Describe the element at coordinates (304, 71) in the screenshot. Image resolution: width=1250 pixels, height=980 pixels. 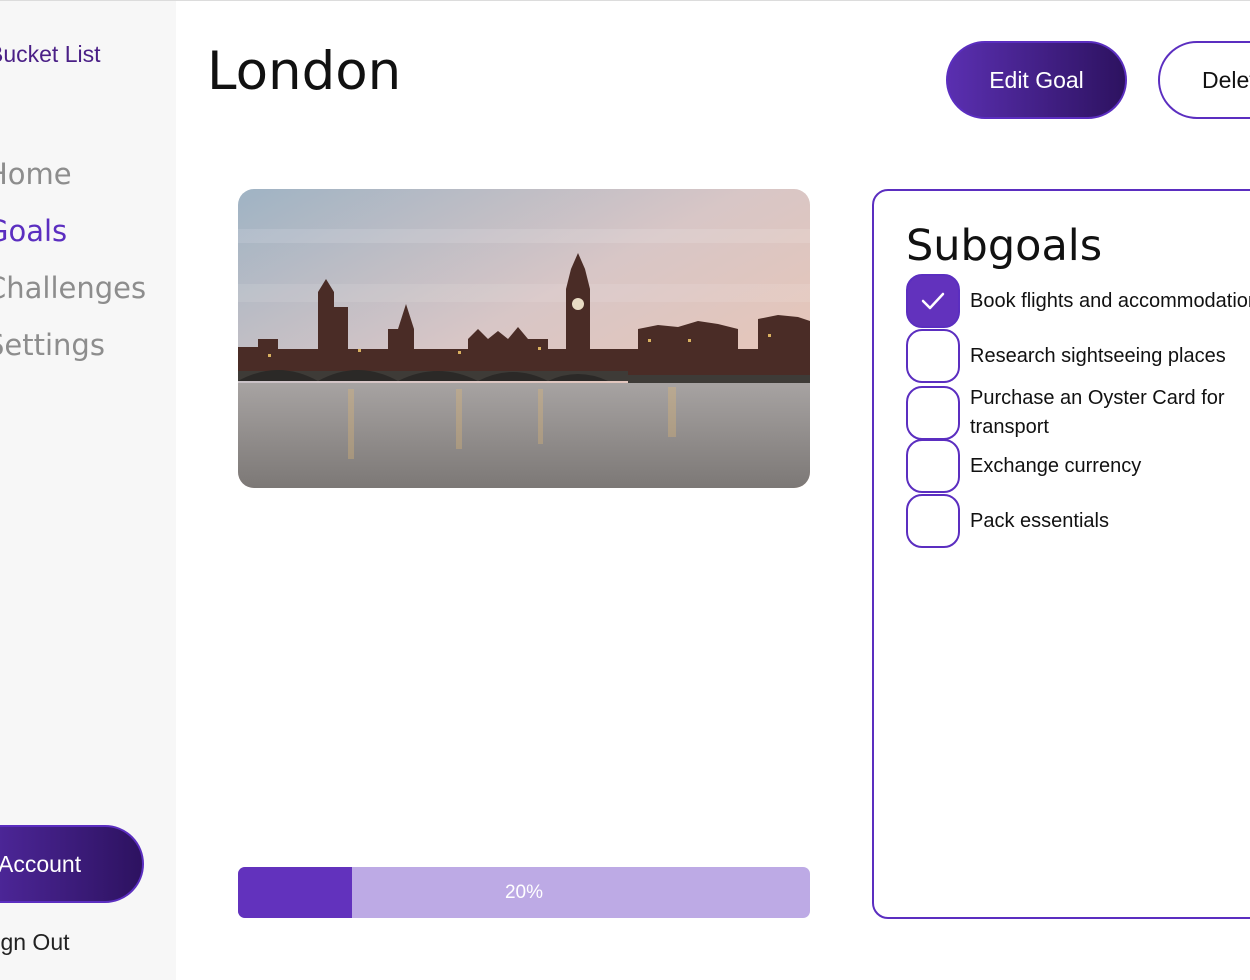
I see `page-title: London` at that location.